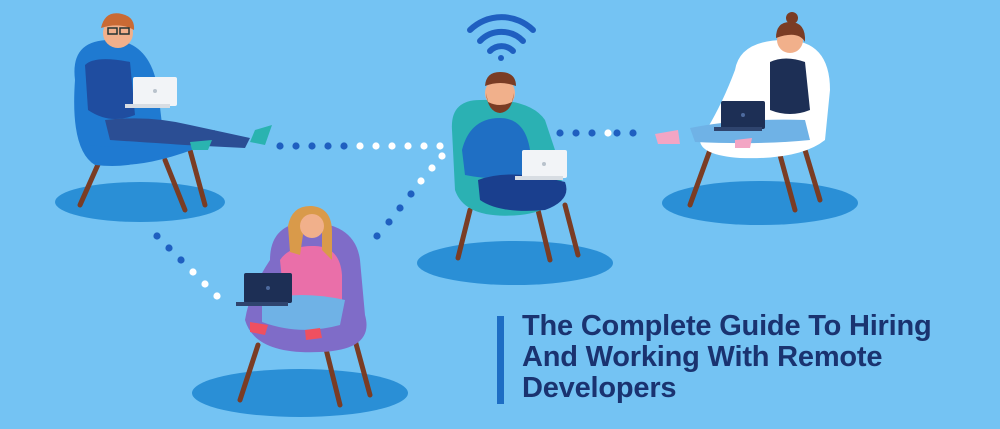 The image size is (1000, 429). Describe the element at coordinates (500, 360) in the screenshot. I see `accent-bar` at that location.